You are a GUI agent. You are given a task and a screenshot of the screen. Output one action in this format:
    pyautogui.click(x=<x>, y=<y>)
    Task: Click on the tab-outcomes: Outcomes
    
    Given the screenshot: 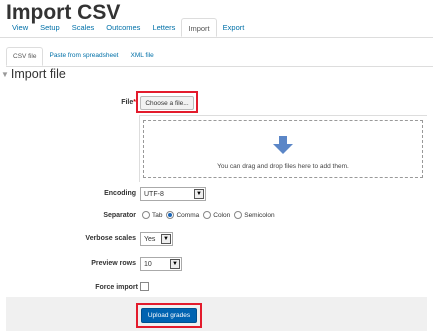 What is the action you would take?
    pyautogui.click(x=123, y=28)
    